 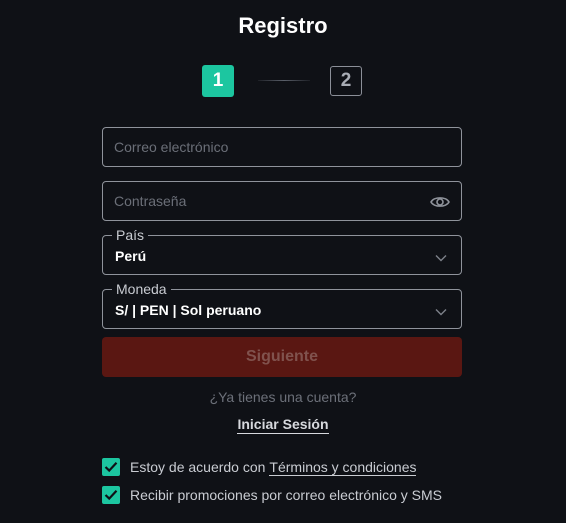 I want to click on terms-prefix: Estoy de acuerdo con, so click(x=198, y=467).